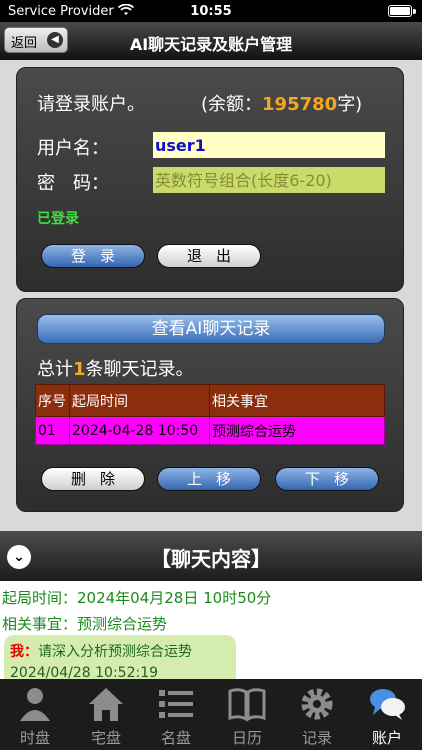  Describe the element at coordinates (387, 704) in the screenshot. I see `chat-bubbles-icon` at that location.